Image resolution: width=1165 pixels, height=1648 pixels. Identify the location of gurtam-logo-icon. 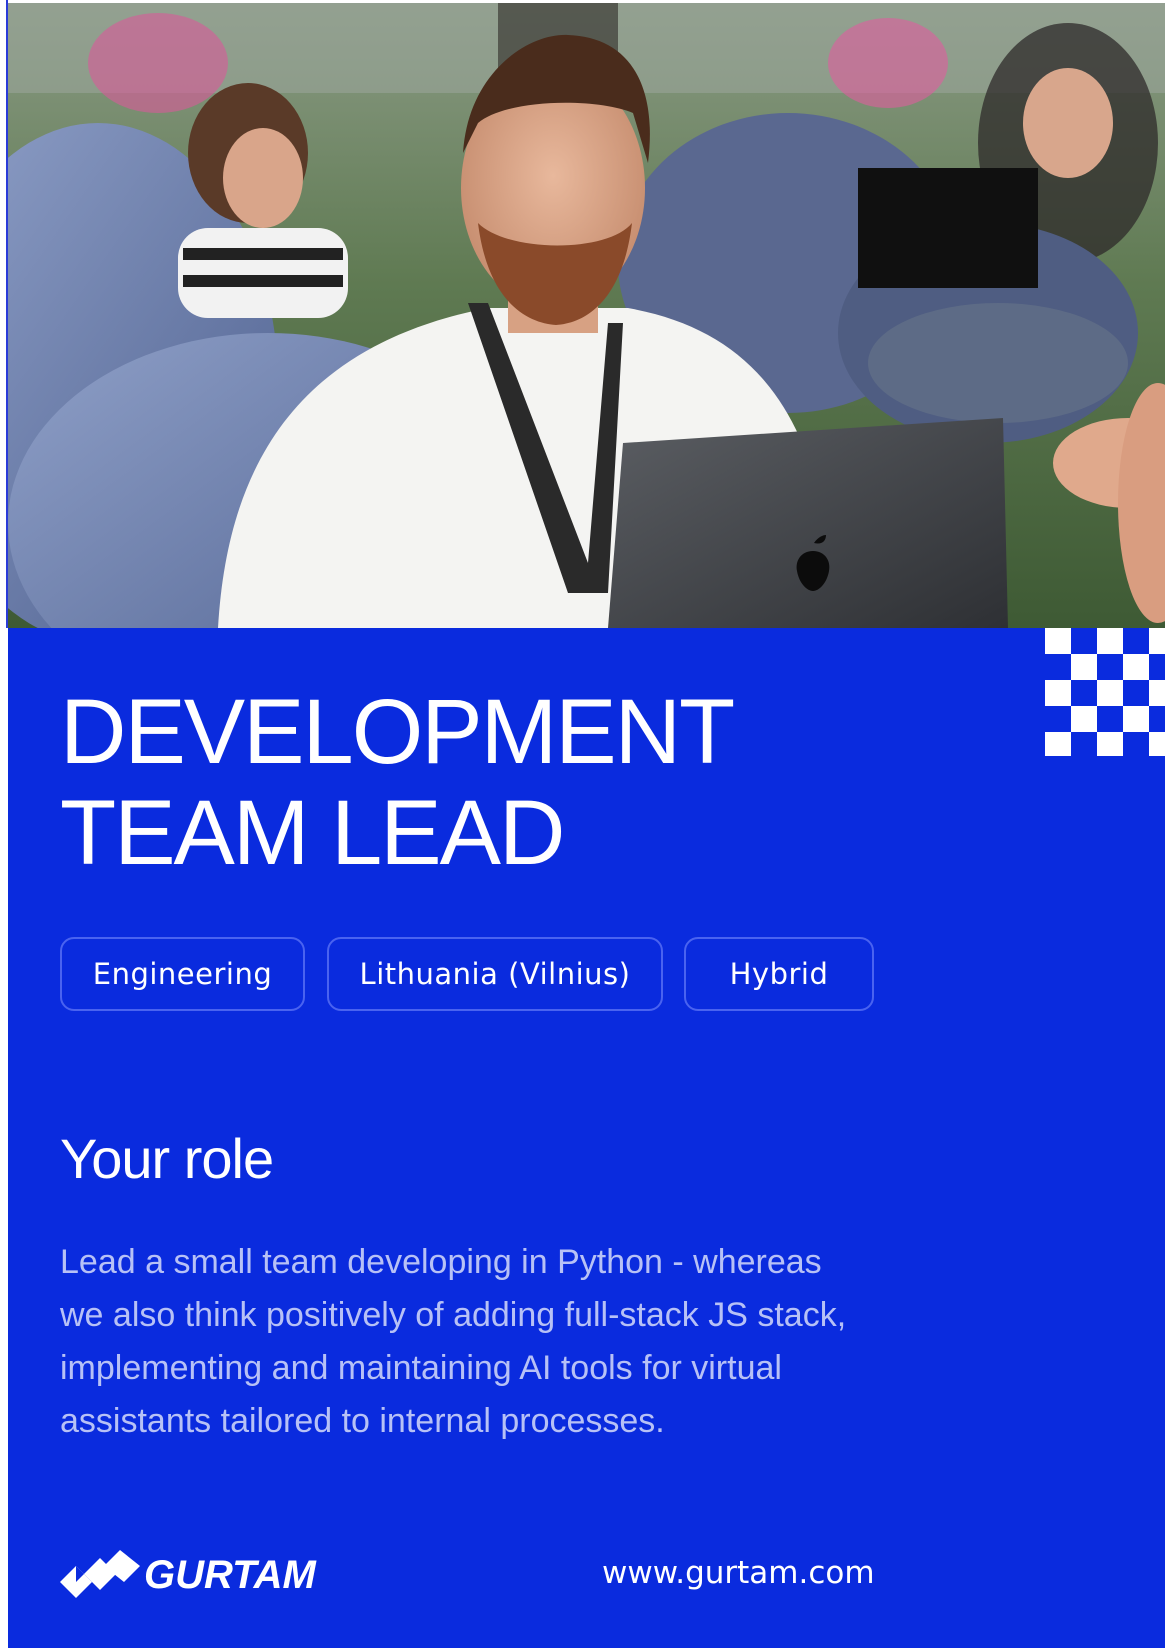
(100, 1574).